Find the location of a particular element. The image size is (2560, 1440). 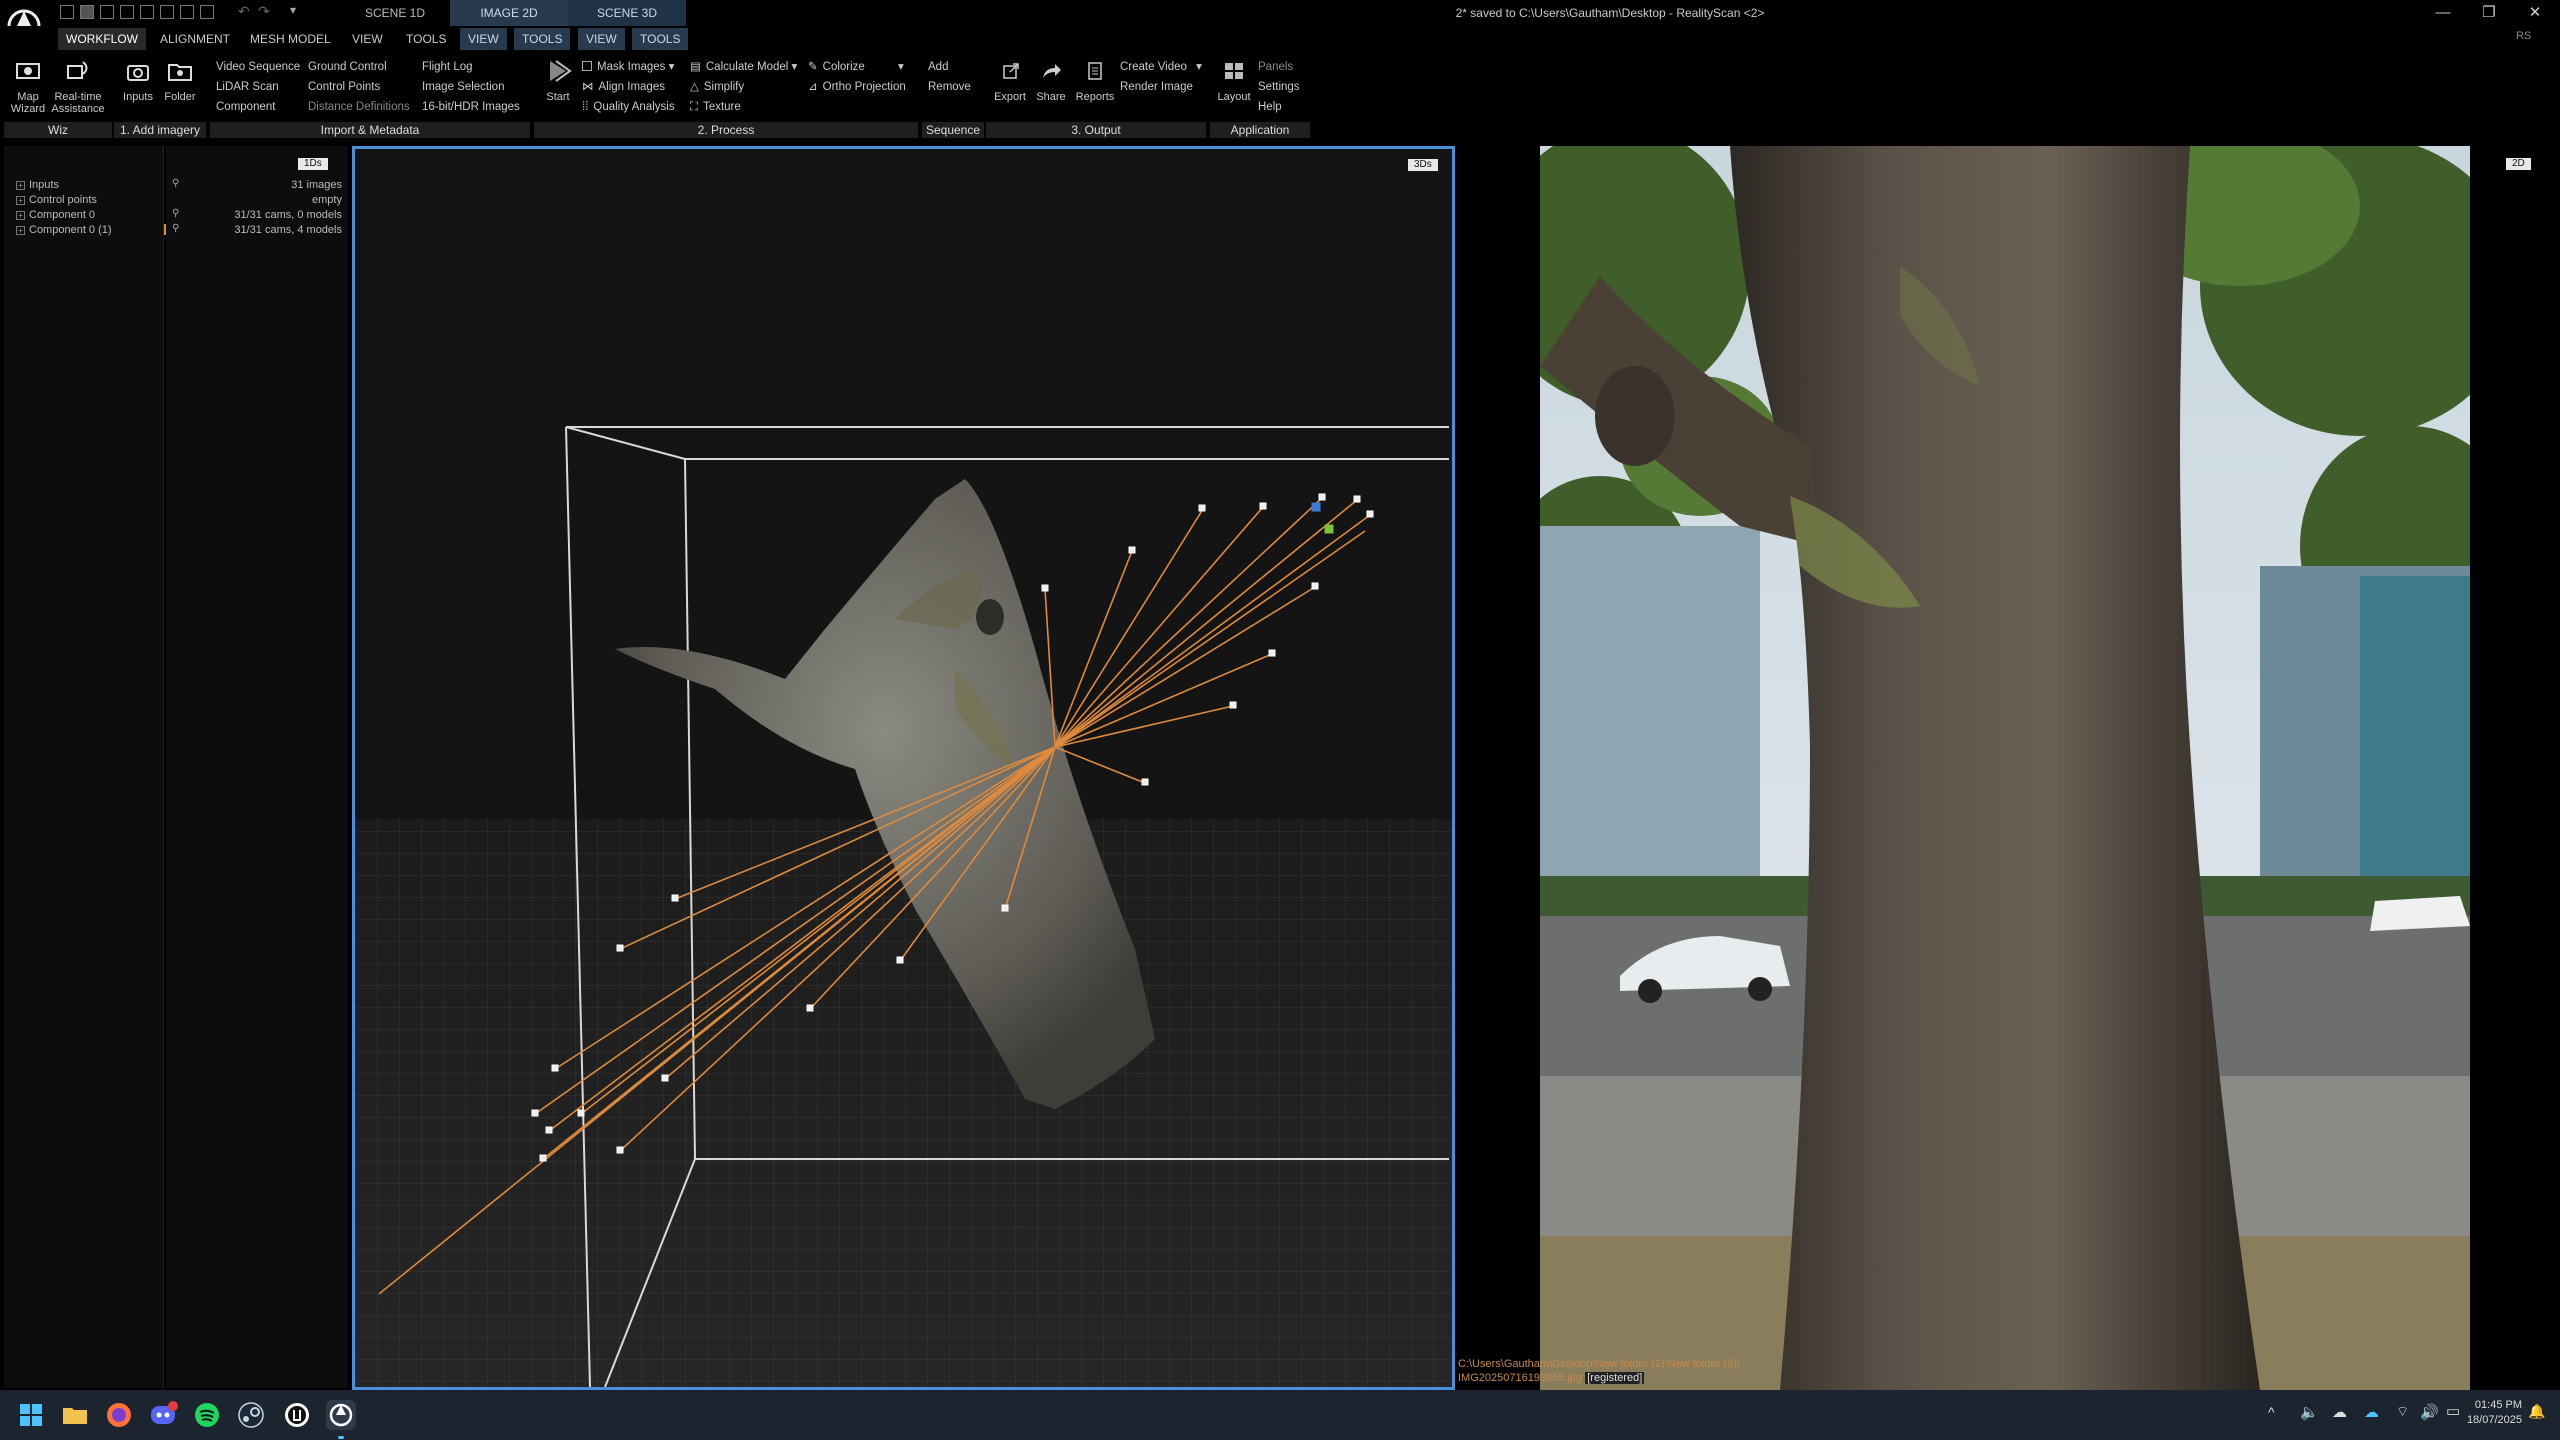

tab-view-2d: VIEW is located at coordinates (483, 39).